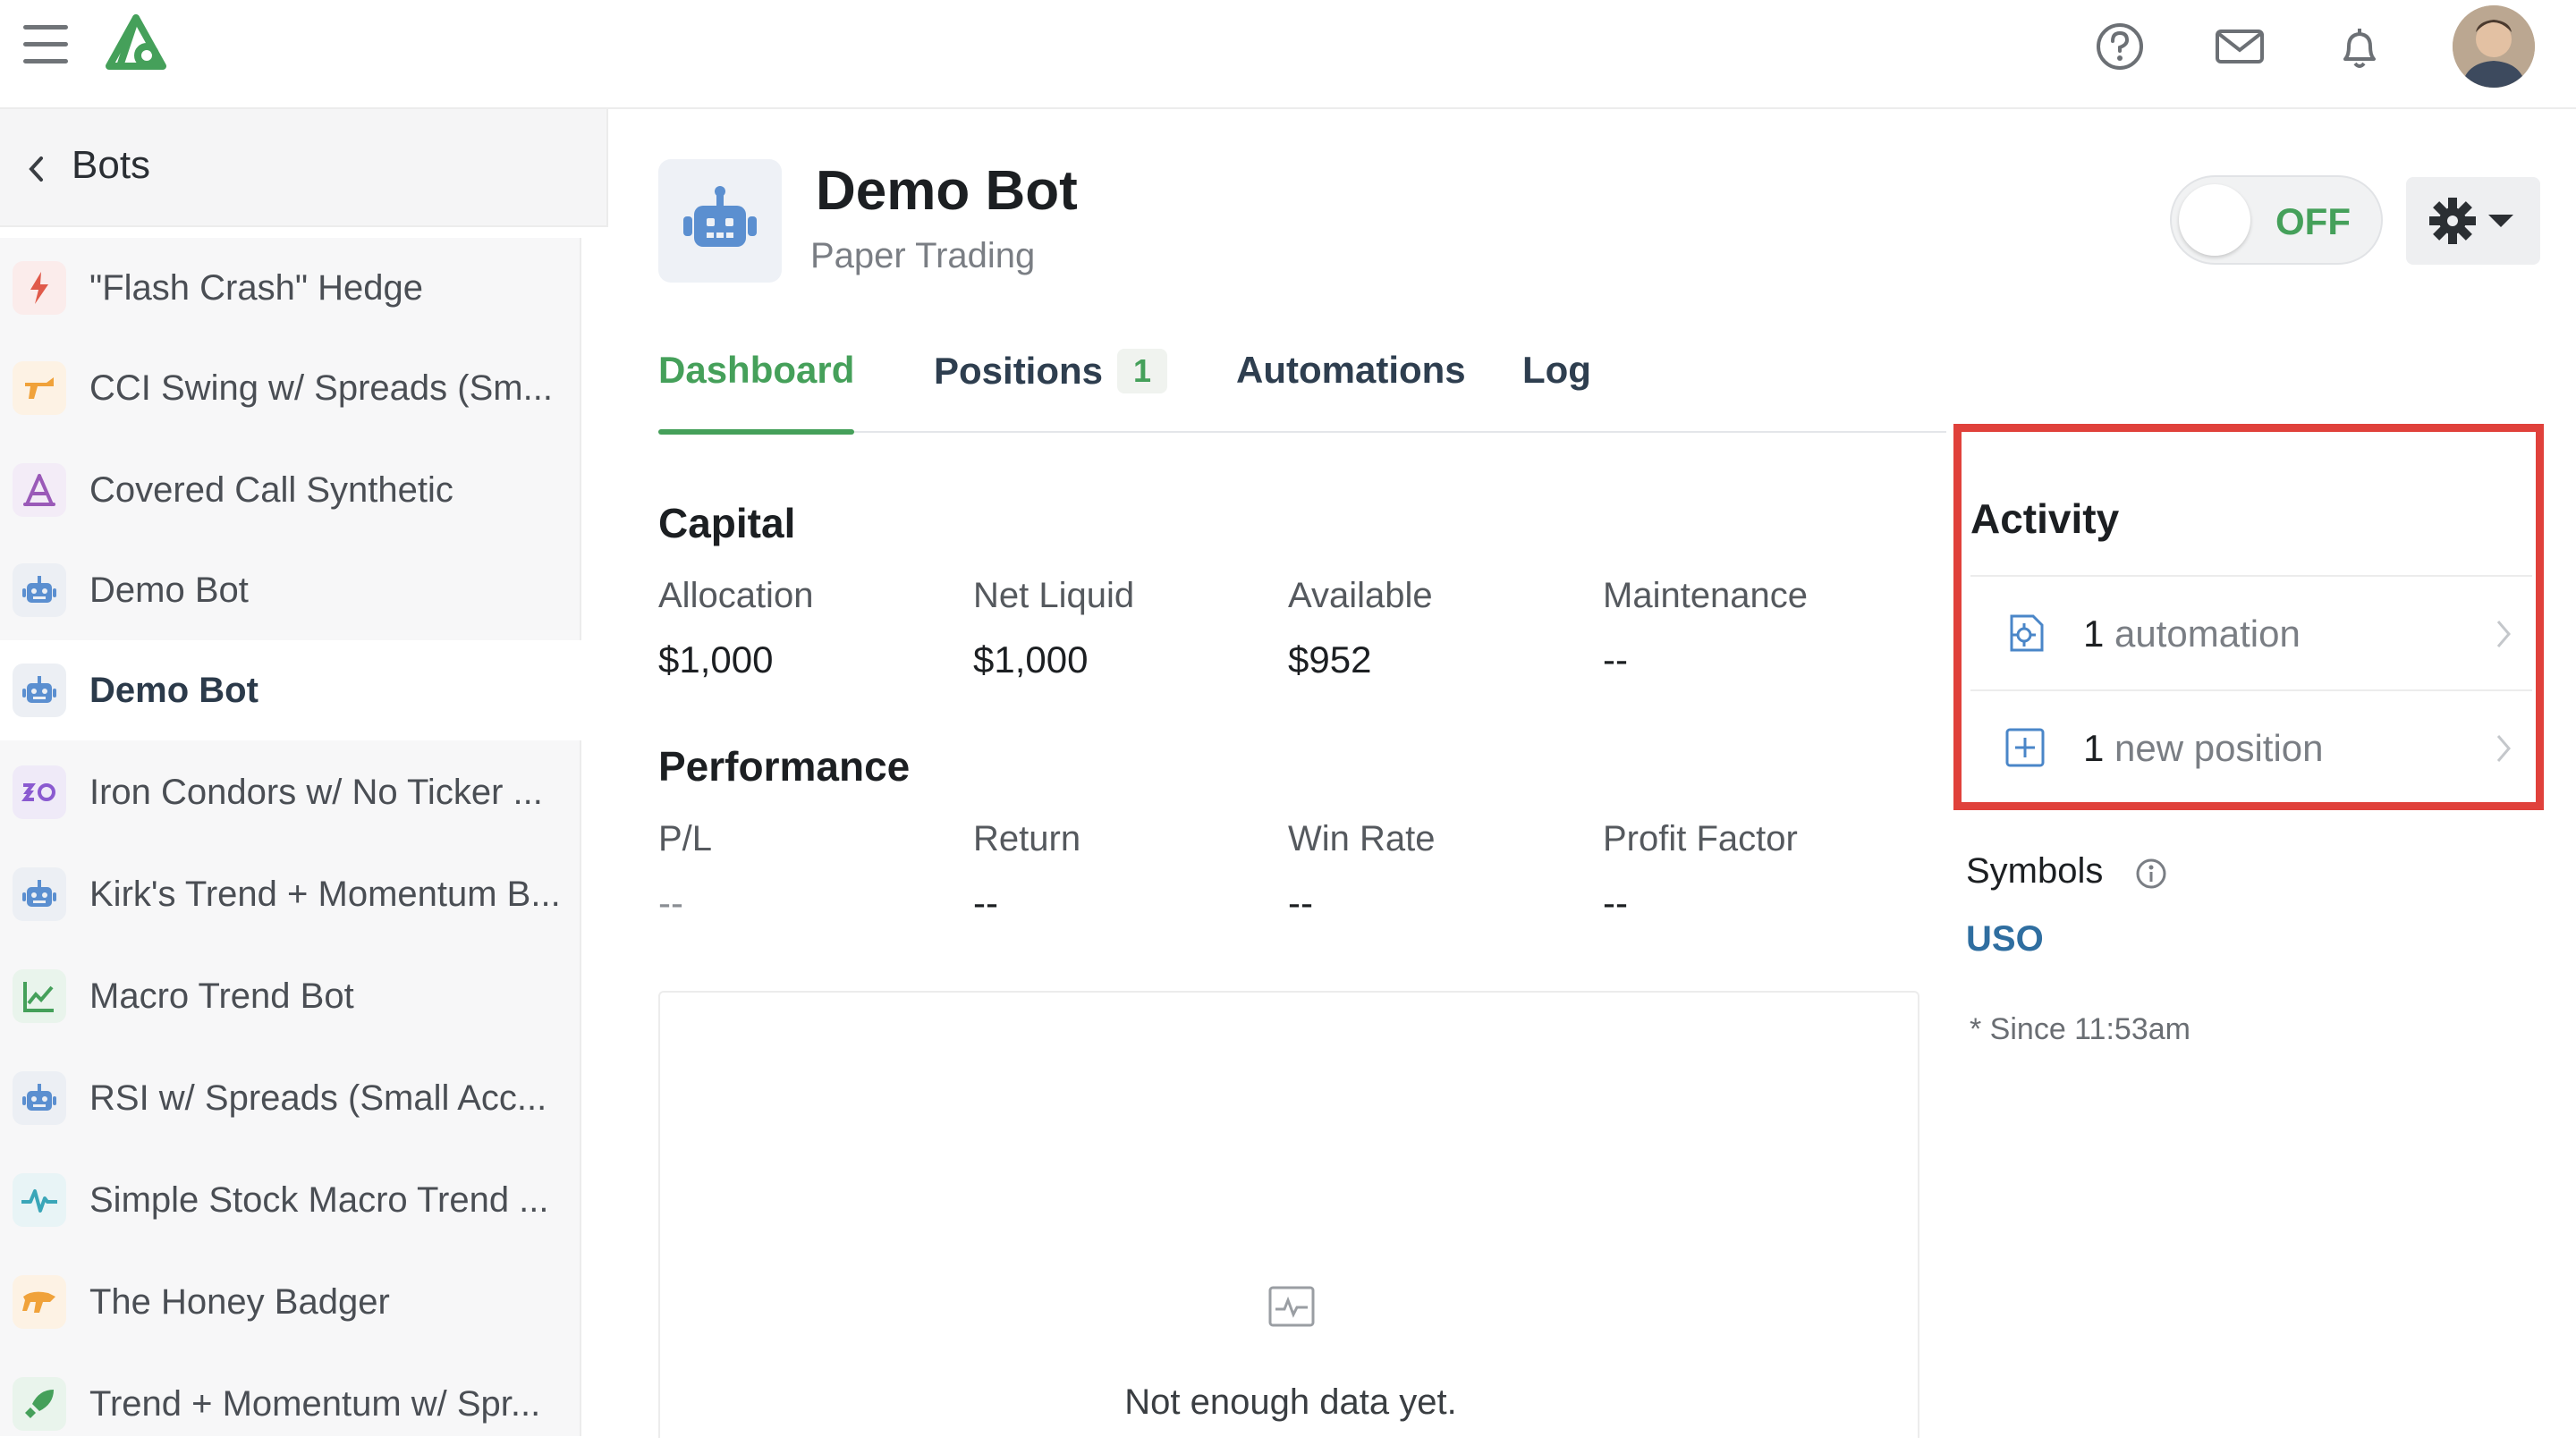  I want to click on bot-list-item: "Flash Crash" Hedge, so click(290, 288).